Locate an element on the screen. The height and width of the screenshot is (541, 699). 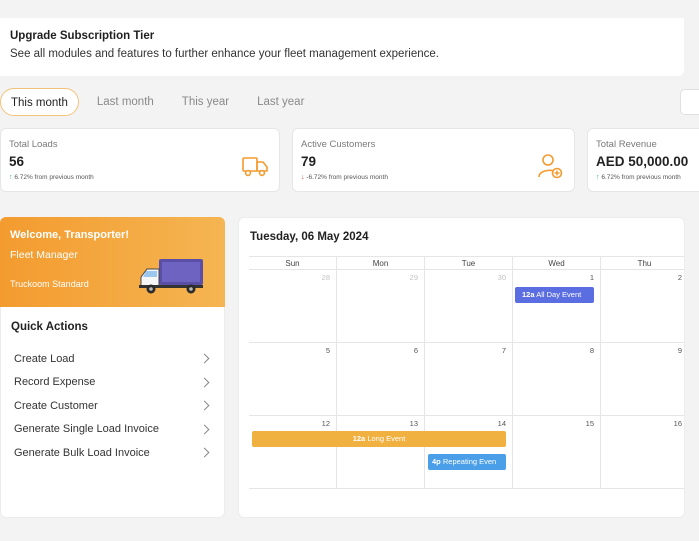
calendar-day-cell: 12 is located at coordinates (293, 452).